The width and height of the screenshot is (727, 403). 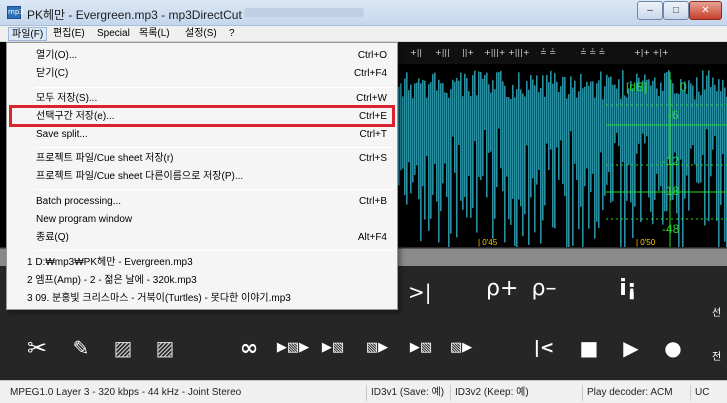 What do you see at coordinates (370, 73) in the screenshot?
I see `menu-item-shortcut: Ctrl+F4` at bounding box center [370, 73].